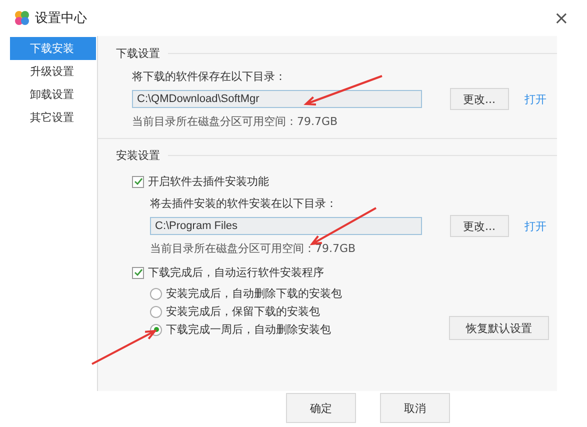  Describe the element at coordinates (286, 226) in the screenshot. I see `path-field: C:\Program Files` at that location.